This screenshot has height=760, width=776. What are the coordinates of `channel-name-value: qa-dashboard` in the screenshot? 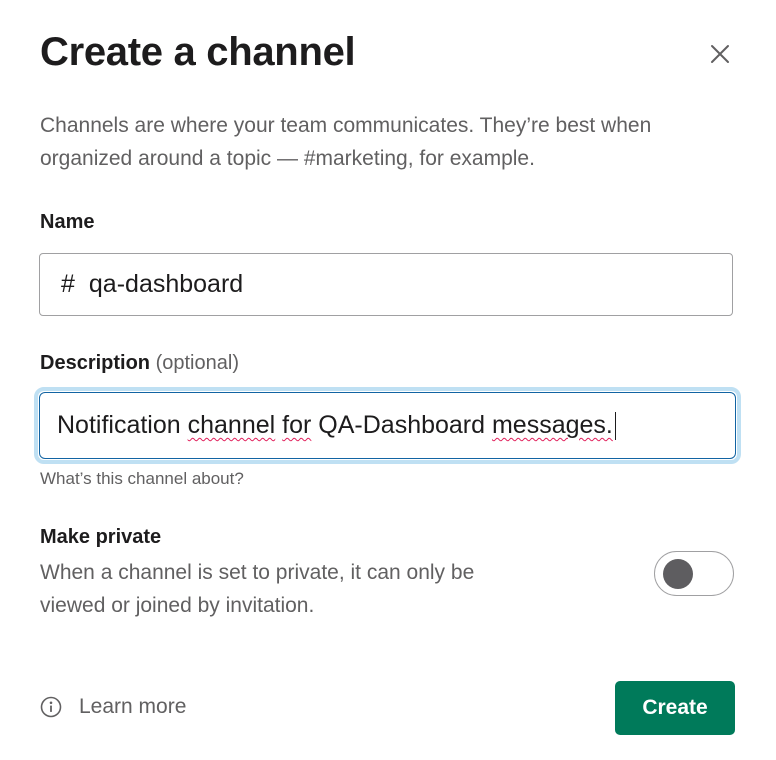 It's located at (166, 284).